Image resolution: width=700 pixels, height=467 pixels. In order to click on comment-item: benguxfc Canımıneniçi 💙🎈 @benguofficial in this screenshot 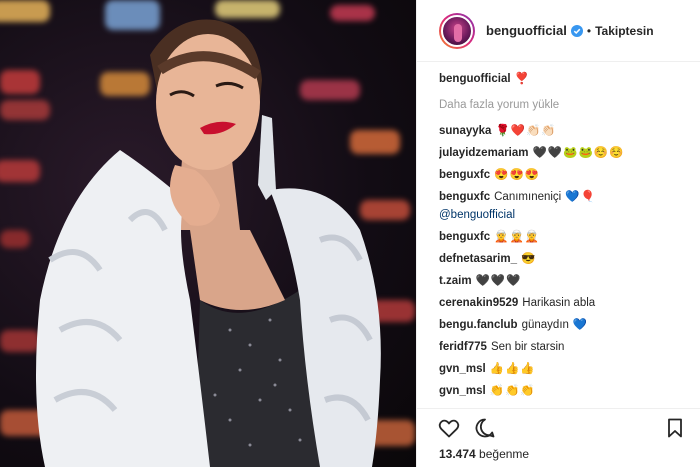, I will do `click(567, 206)`.